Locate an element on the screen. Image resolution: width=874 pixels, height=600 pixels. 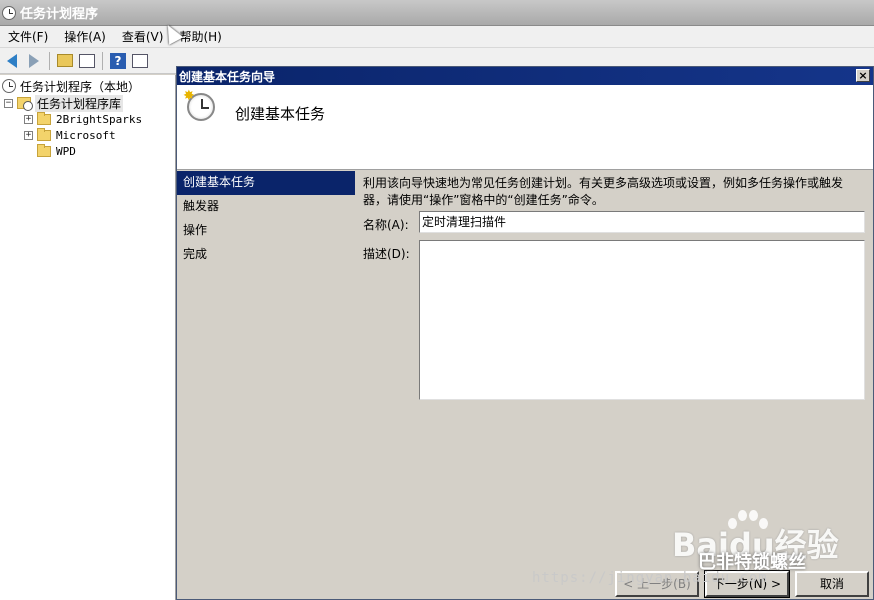
step-finish: 完成 is located at coordinates (195, 254).